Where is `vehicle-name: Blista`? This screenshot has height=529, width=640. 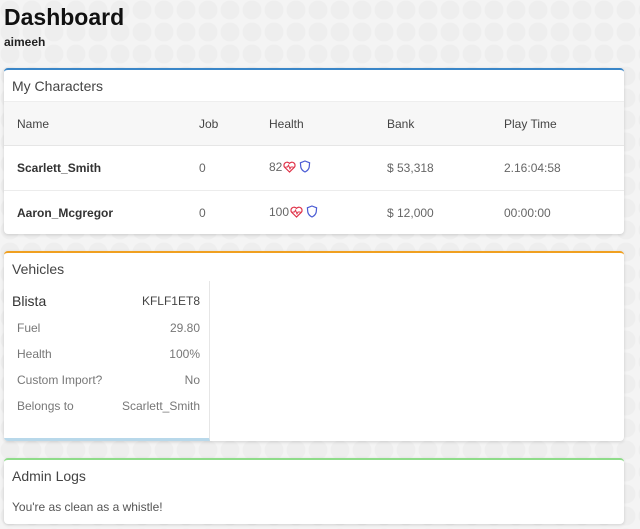
vehicle-name: Blista is located at coordinates (29, 301).